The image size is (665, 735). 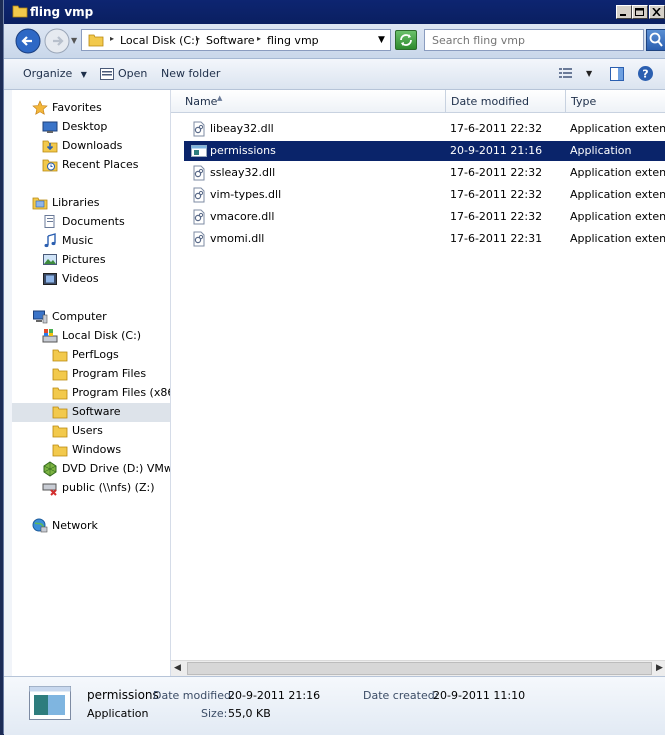 I want to click on file-name: ssleay32.dll, so click(x=243, y=172).